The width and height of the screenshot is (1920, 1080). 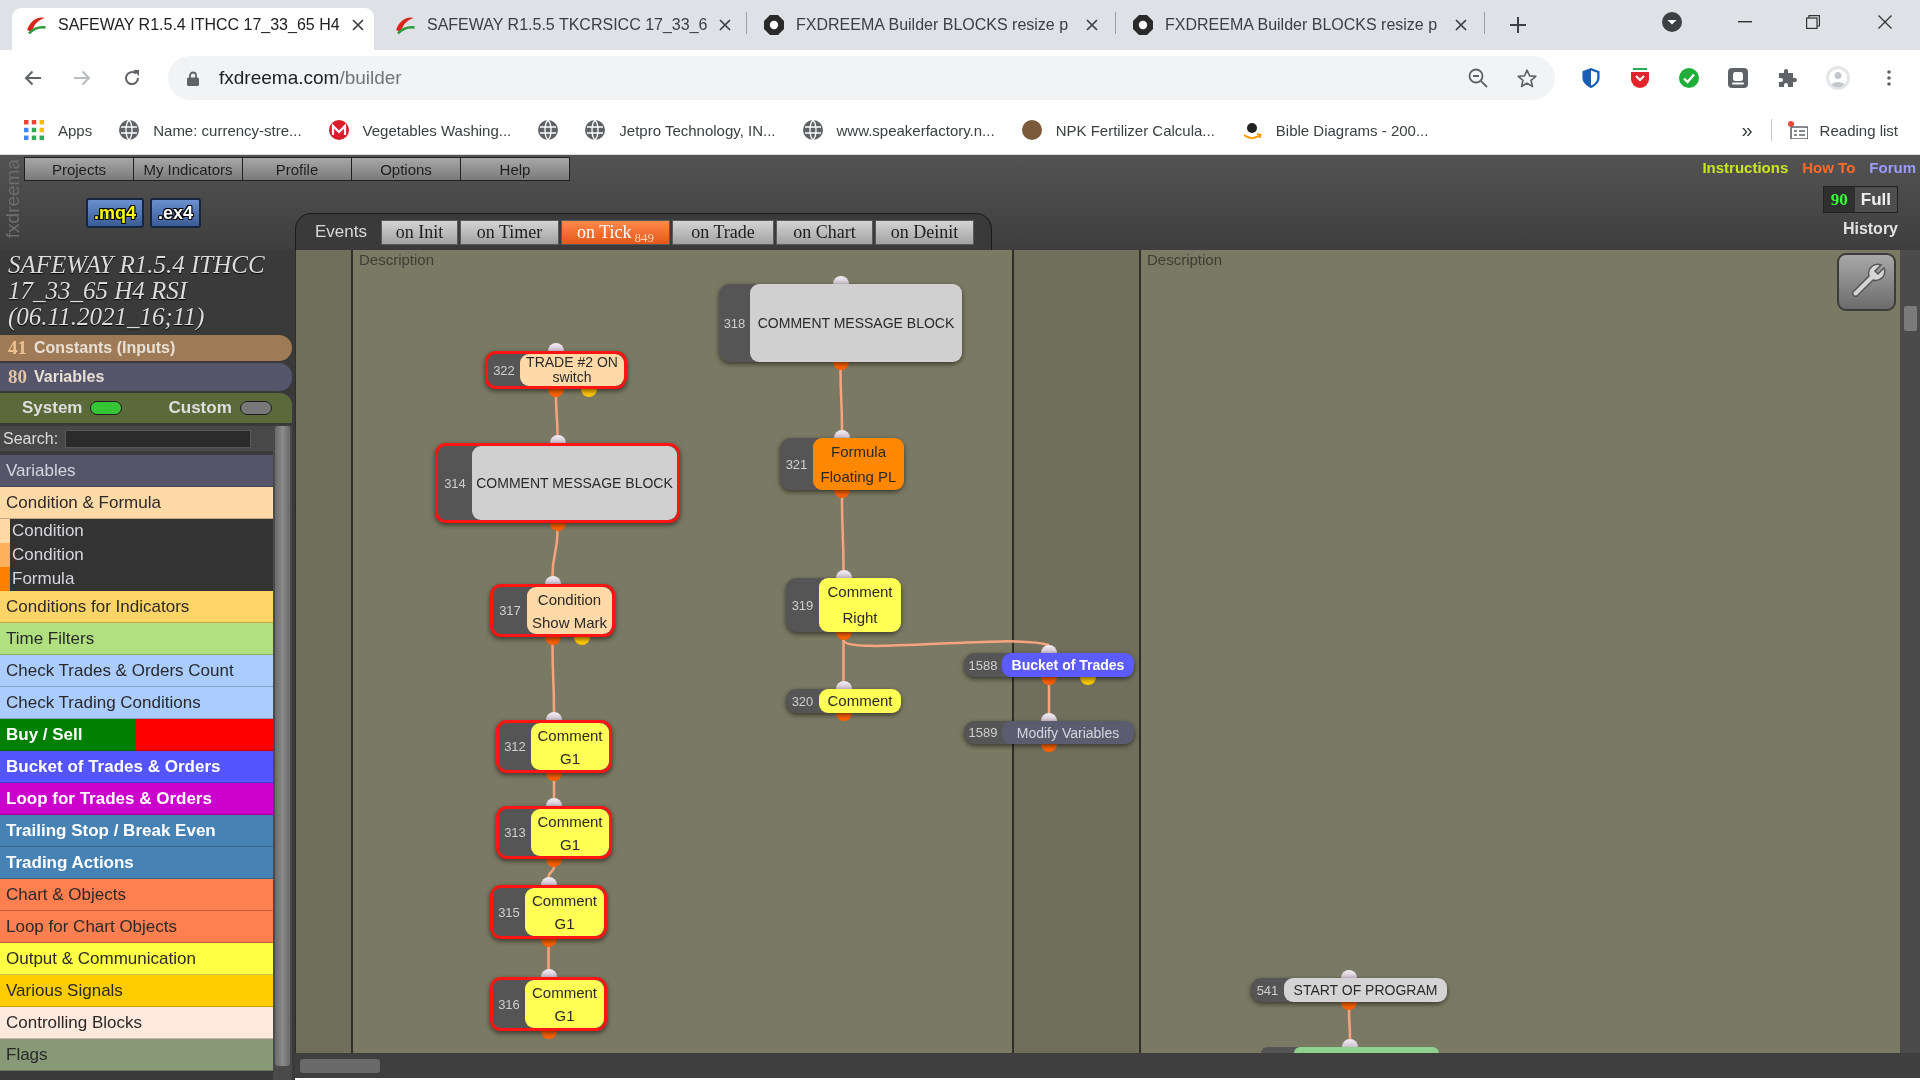 What do you see at coordinates (136, 863) in the screenshot?
I see `category-item: Trading Actions` at bounding box center [136, 863].